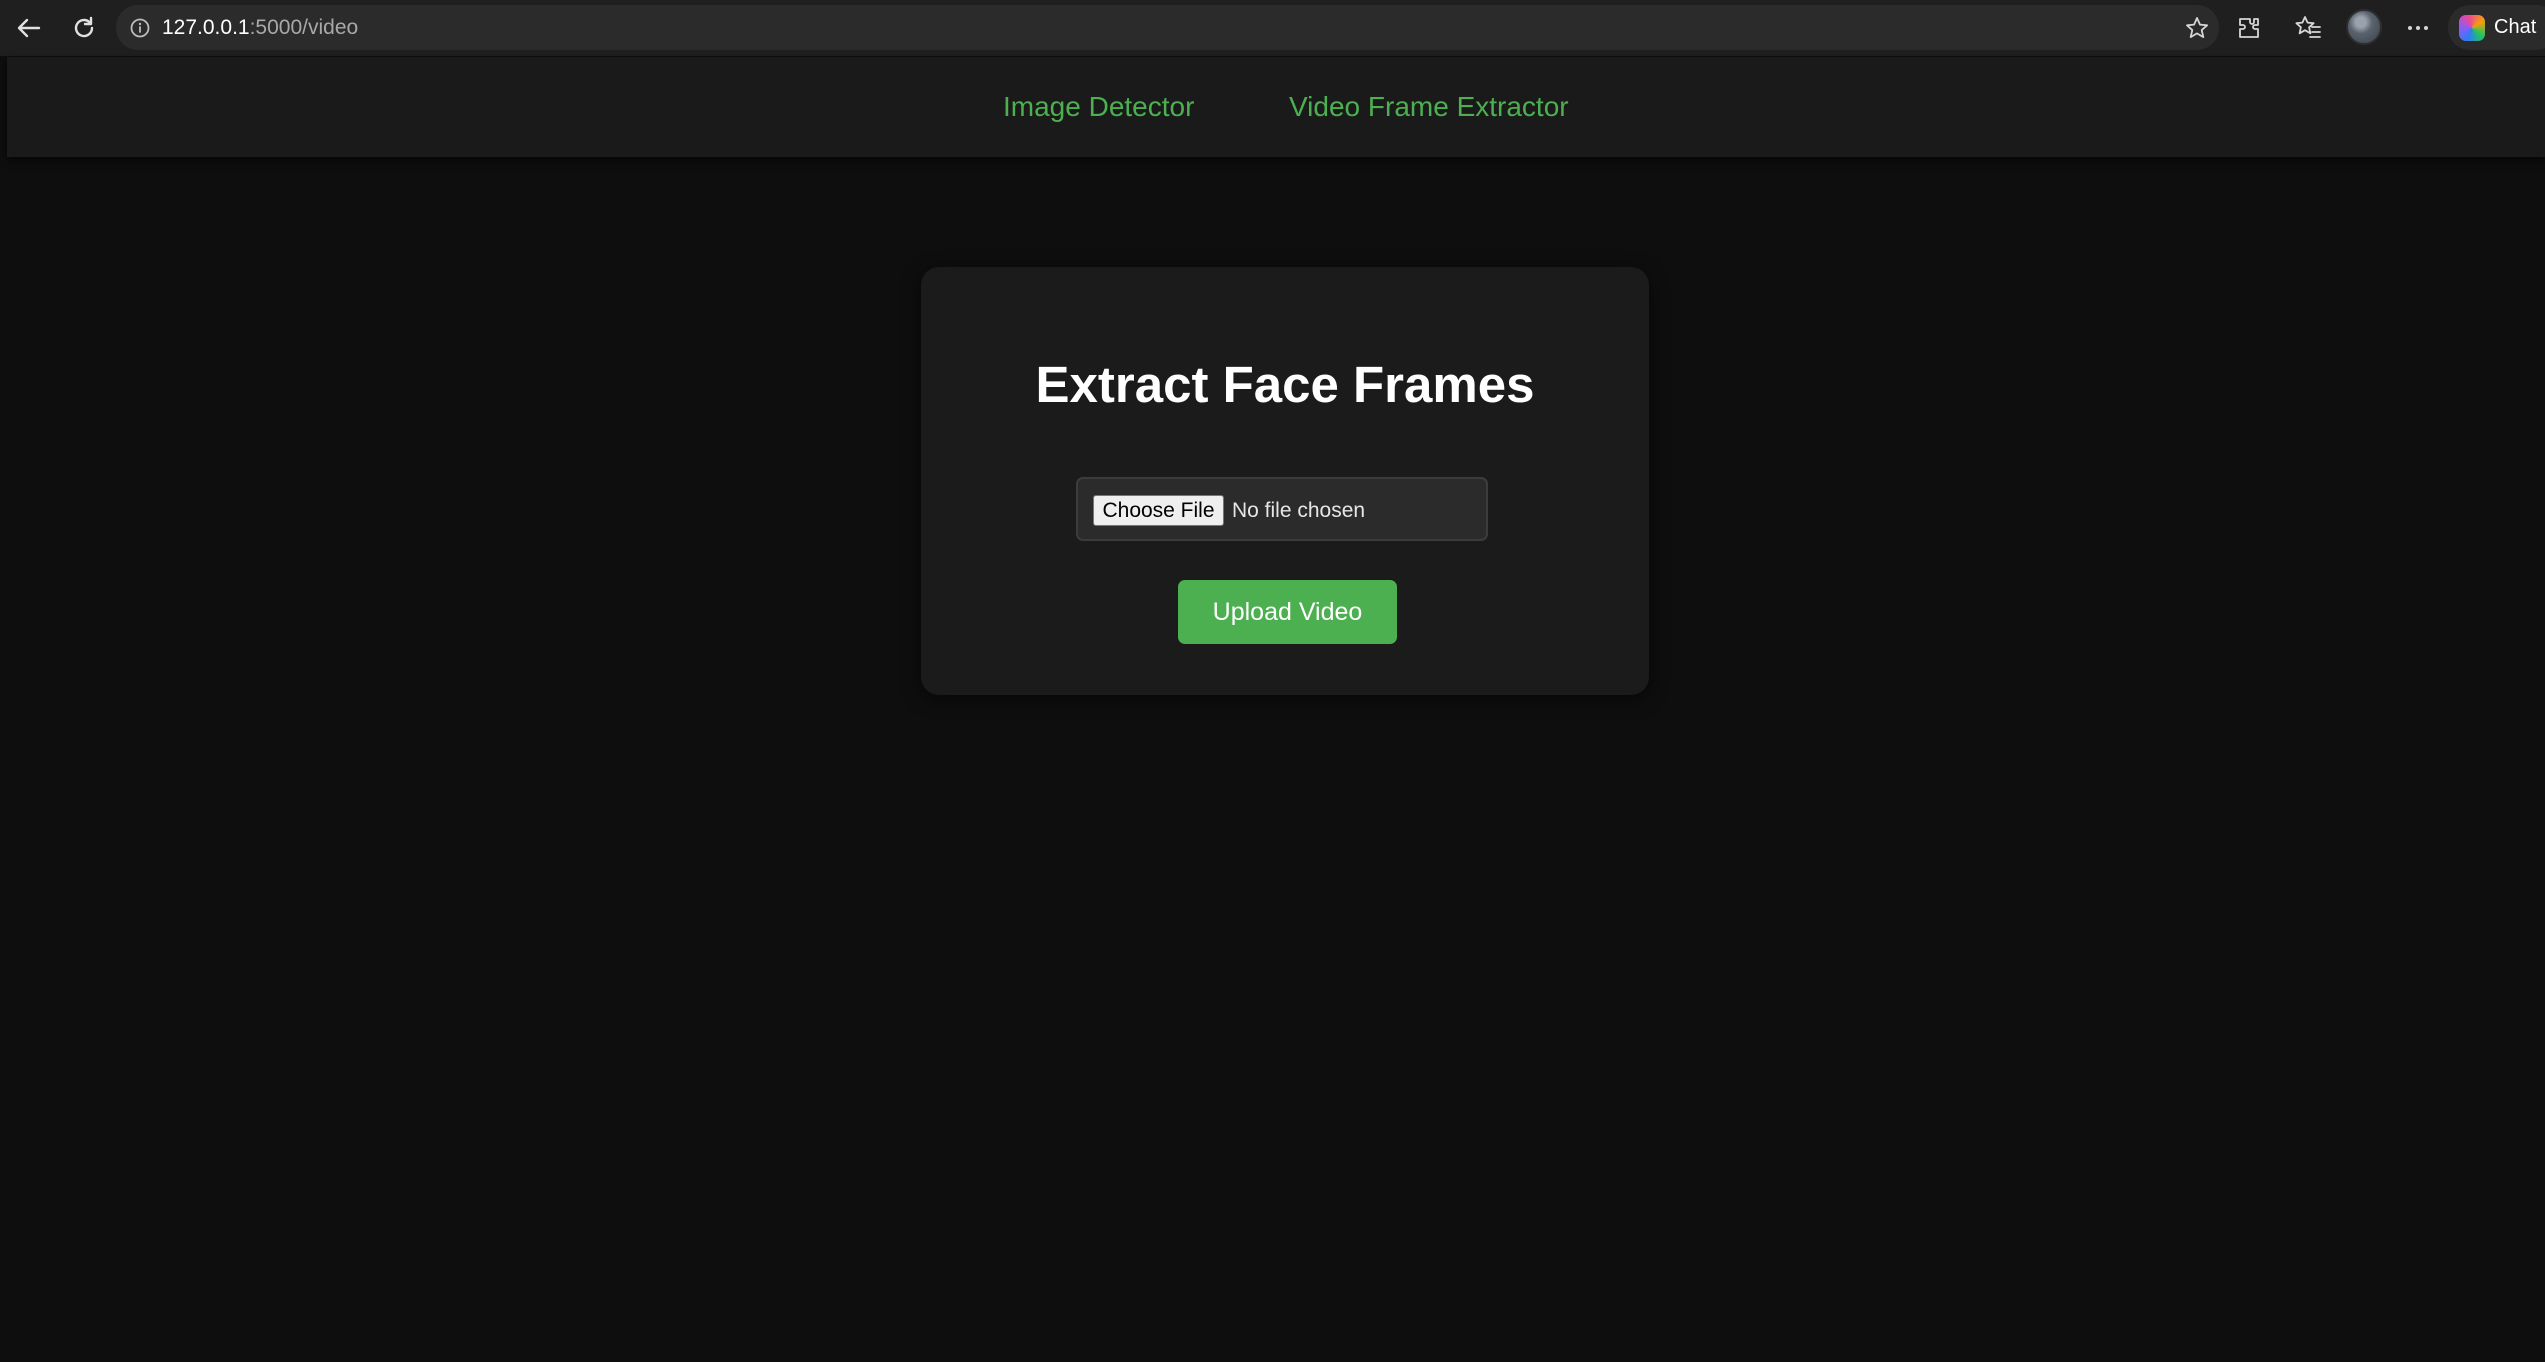 This screenshot has height=1362, width=2545. I want to click on url-text: 127.0.0.1:5000/video, so click(260, 27).